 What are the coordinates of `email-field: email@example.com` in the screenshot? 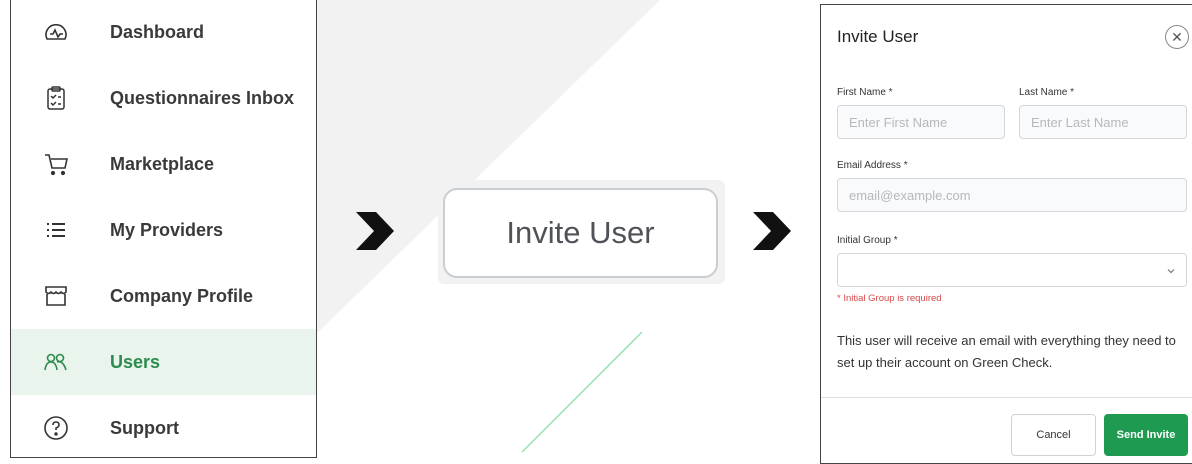 It's located at (1012, 195).